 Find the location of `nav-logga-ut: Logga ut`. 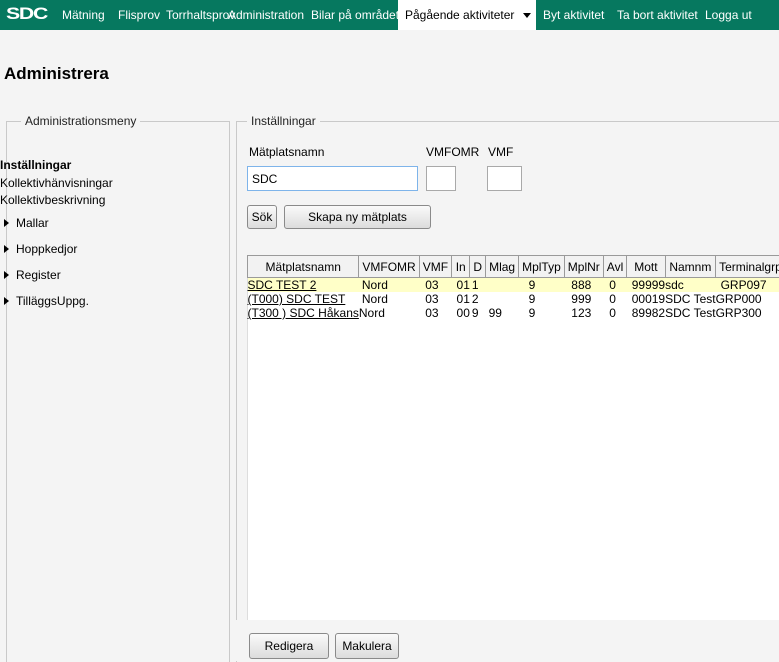

nav-logga-ut: Logga ut is located at coordinates (728, 15).